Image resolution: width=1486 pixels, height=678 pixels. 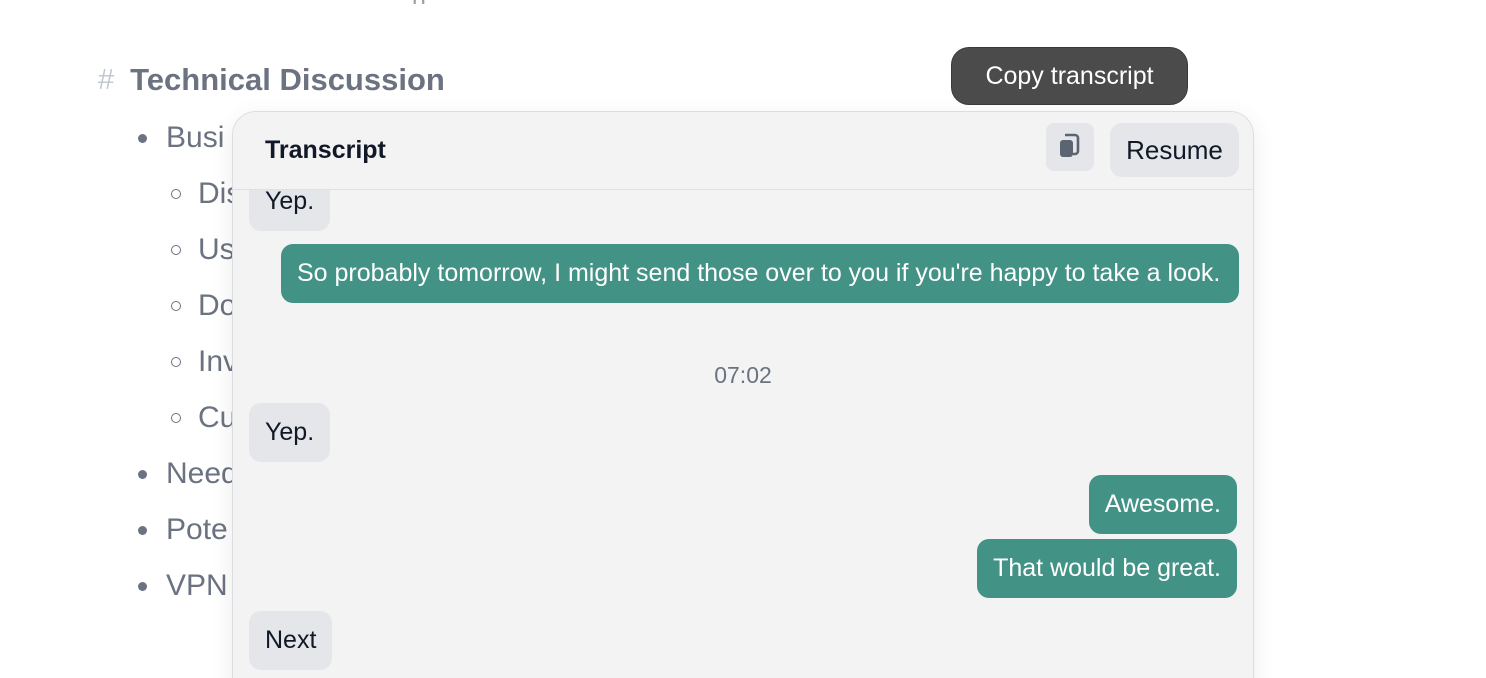 I want to click on note-item-text: Busi, so click(x=195, y=137).